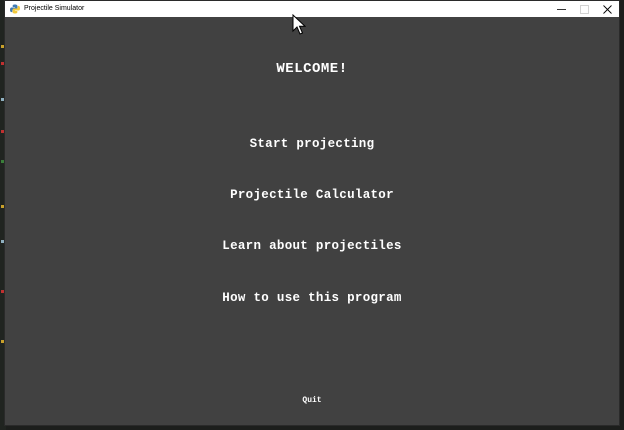 The height and width of the screenshot is (430, 624). I want to click on maximize-icon, so click(584, 9).